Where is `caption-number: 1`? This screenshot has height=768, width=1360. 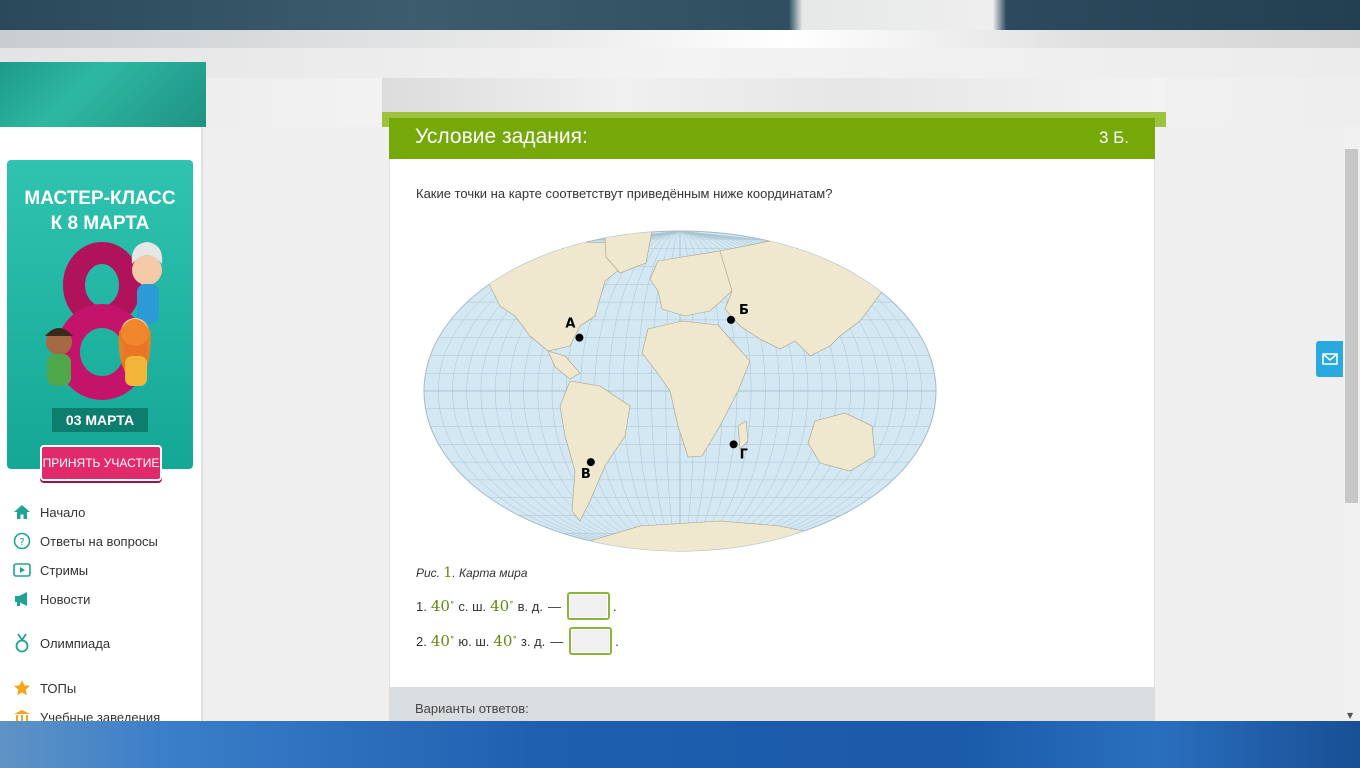
caption-number: 1 is located at coordinates (448, 573).